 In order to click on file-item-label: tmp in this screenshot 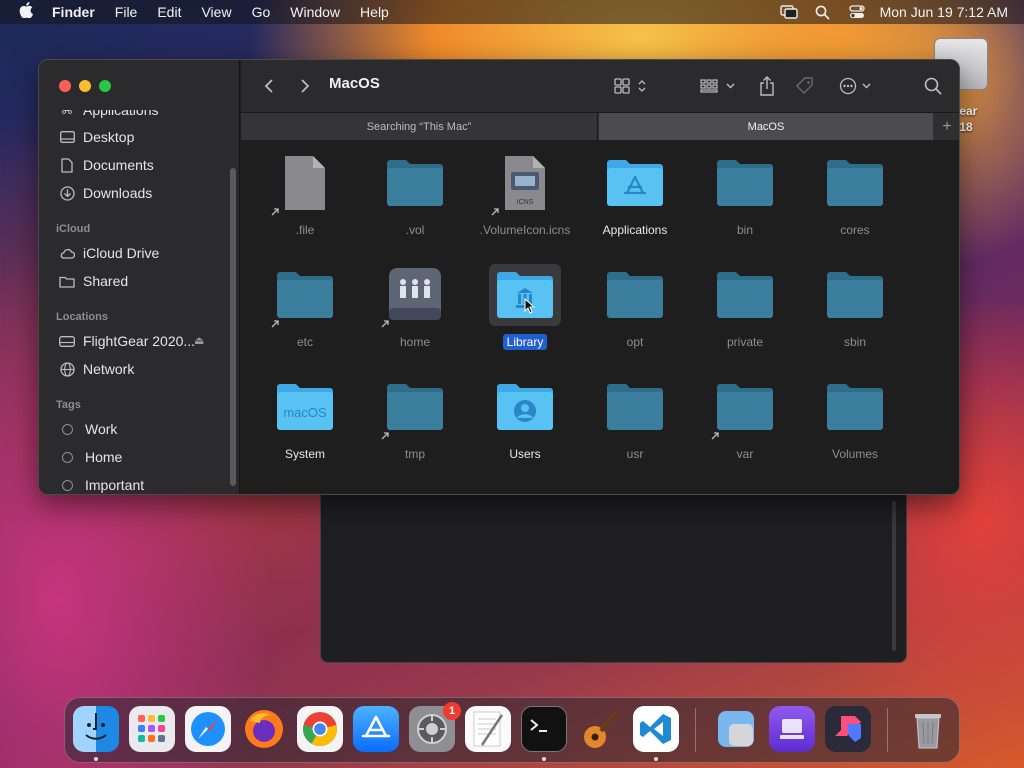, I will do `click(414, 454)`.